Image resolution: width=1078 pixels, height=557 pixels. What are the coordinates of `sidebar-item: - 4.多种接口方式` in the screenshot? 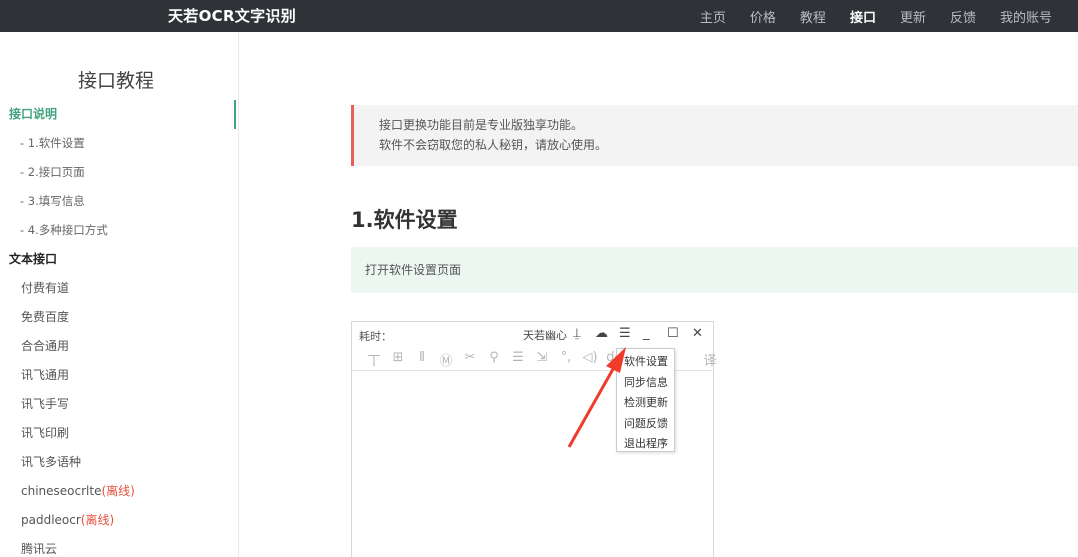 It's located at (118, 230).